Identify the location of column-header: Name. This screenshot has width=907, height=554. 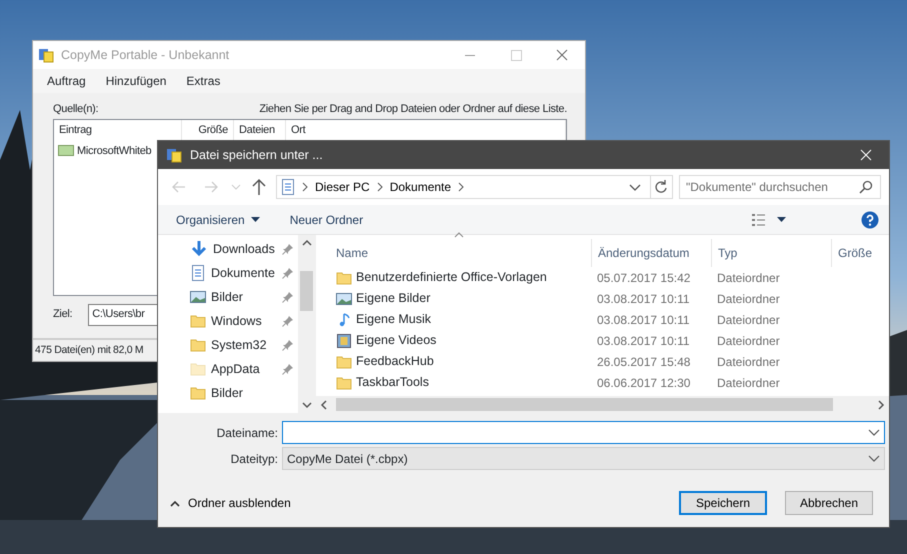
(453, 253).